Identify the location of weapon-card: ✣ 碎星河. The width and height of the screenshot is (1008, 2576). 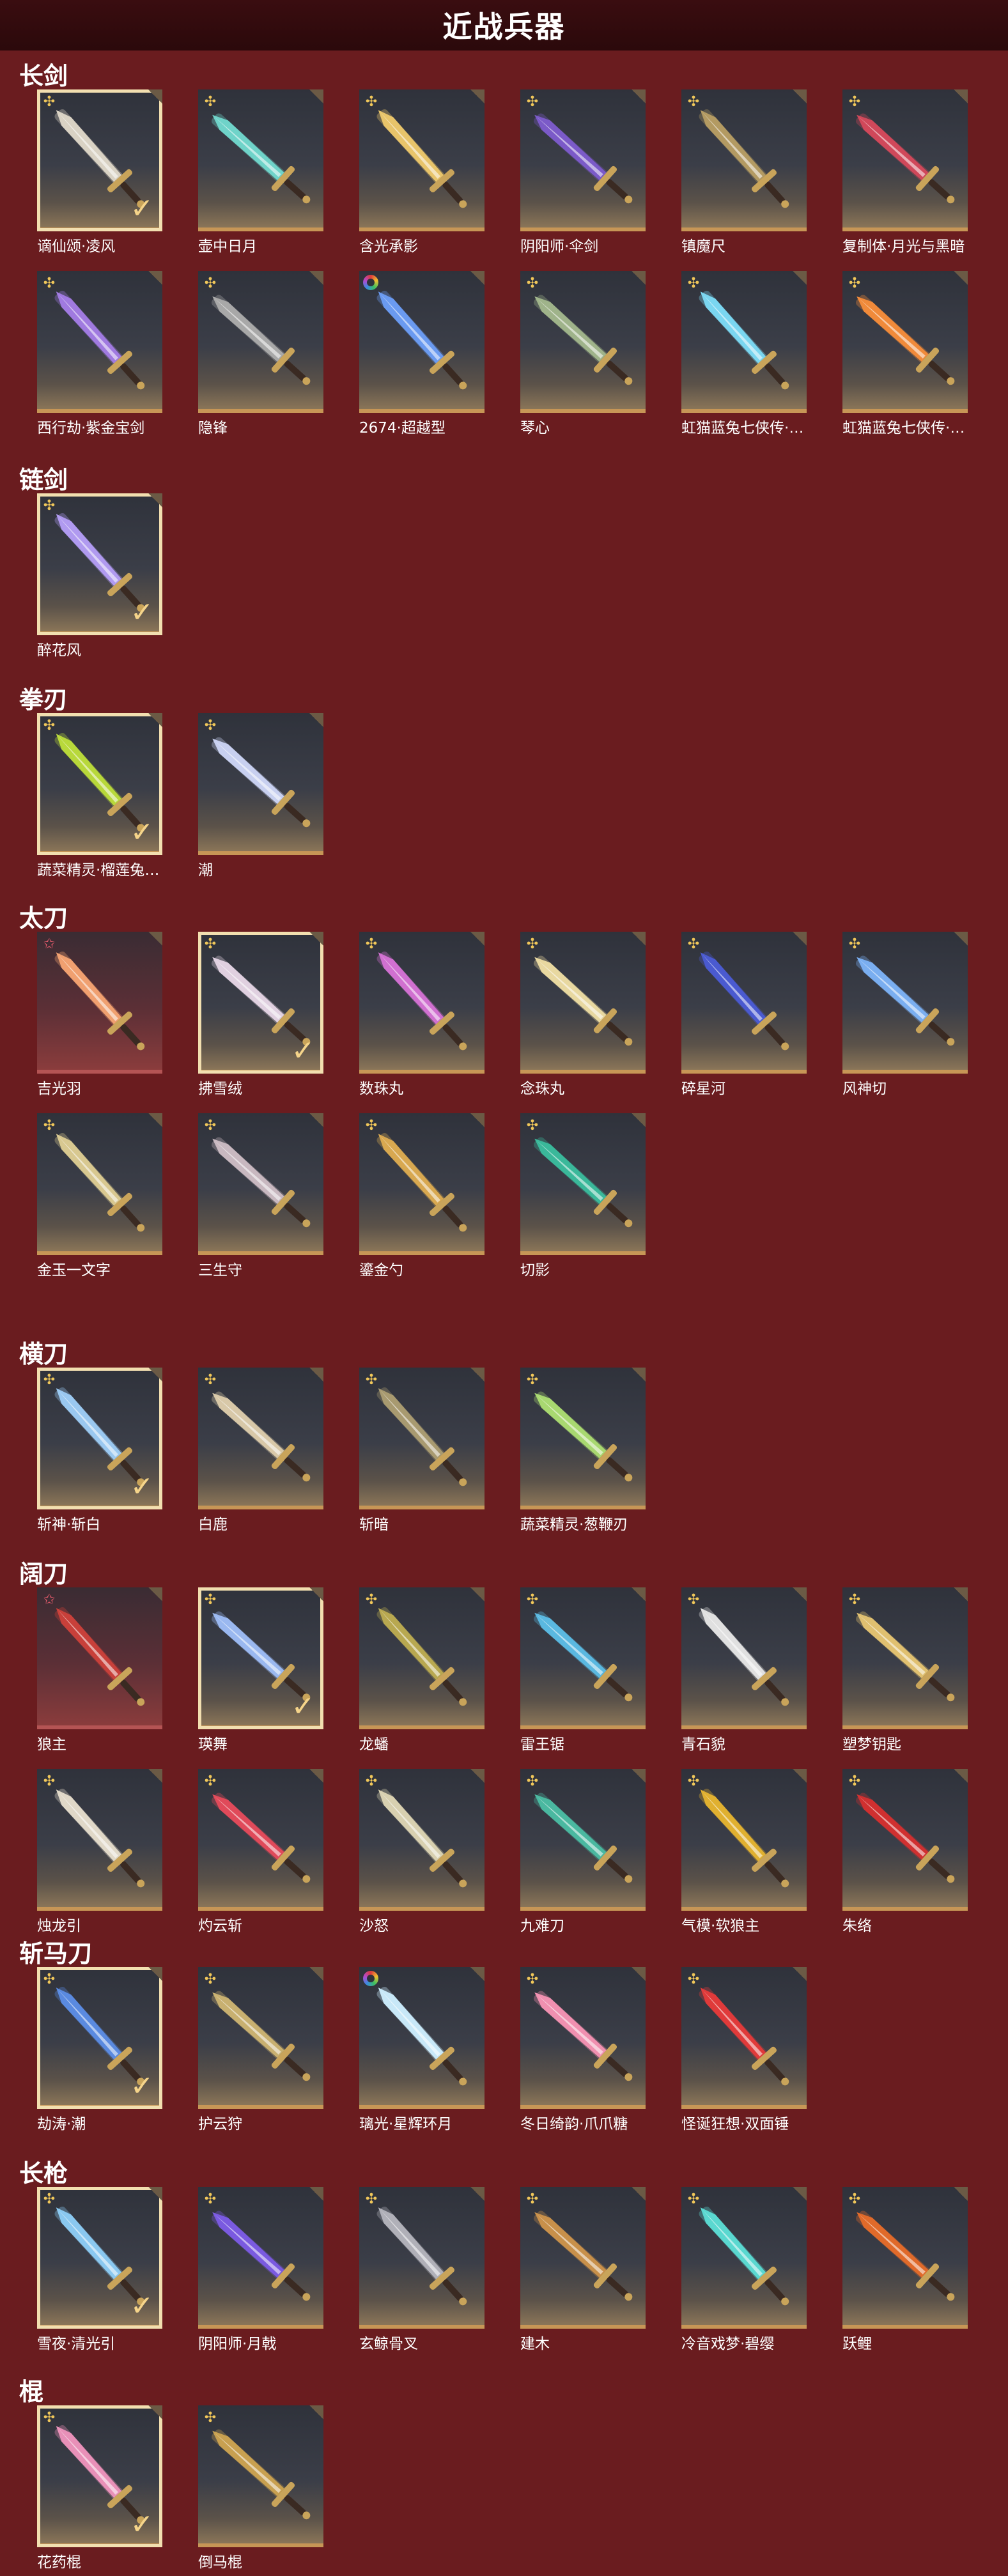
(744, 1014).